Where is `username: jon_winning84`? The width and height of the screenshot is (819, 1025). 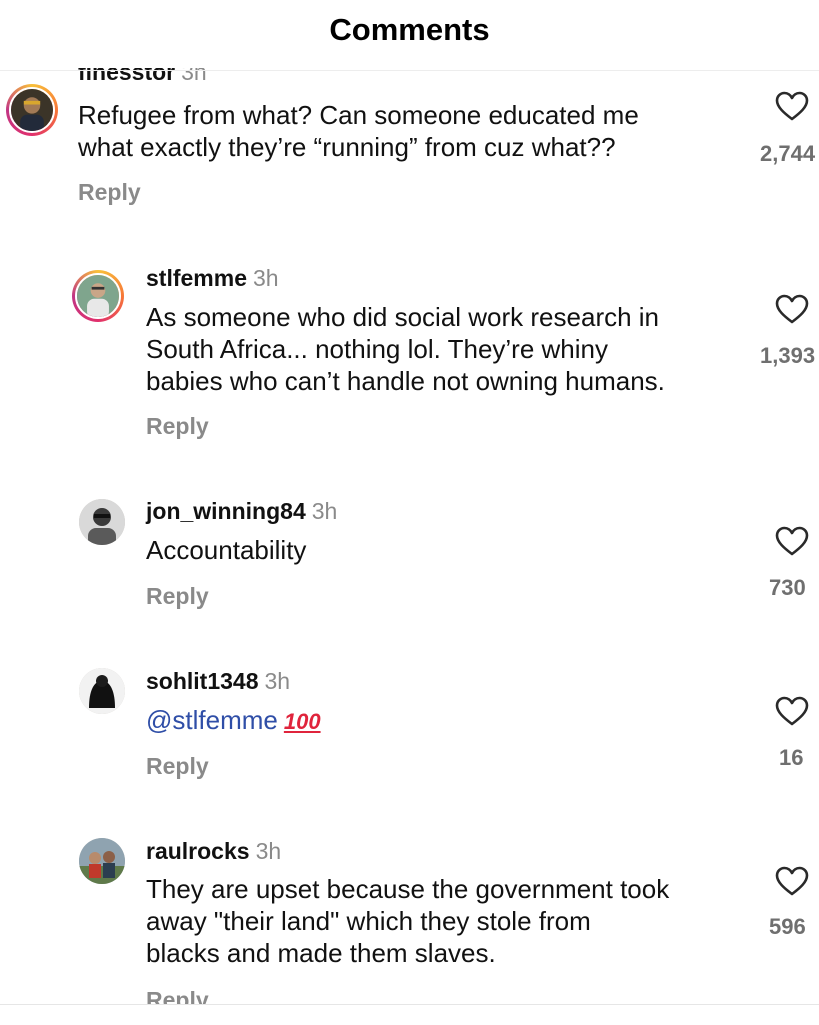 username: jon_winning84 is located at coordinates (226, 511).